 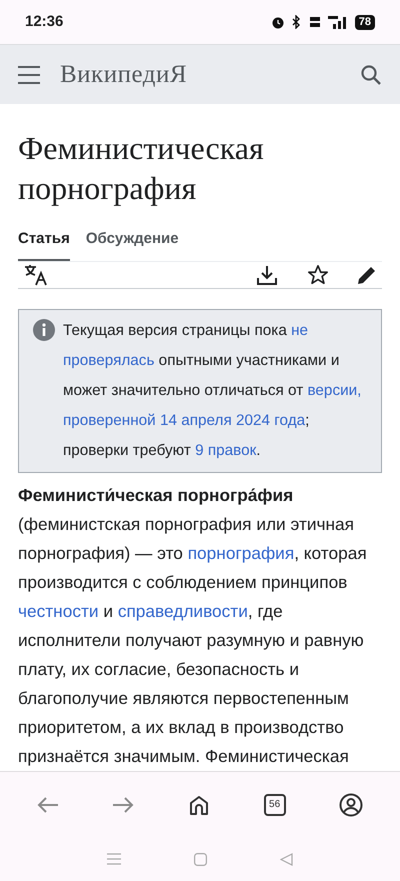 What do you see at coordinates (334, 390) in the screenshot?
I see `link: версии,` at bounding box center [334, 390].